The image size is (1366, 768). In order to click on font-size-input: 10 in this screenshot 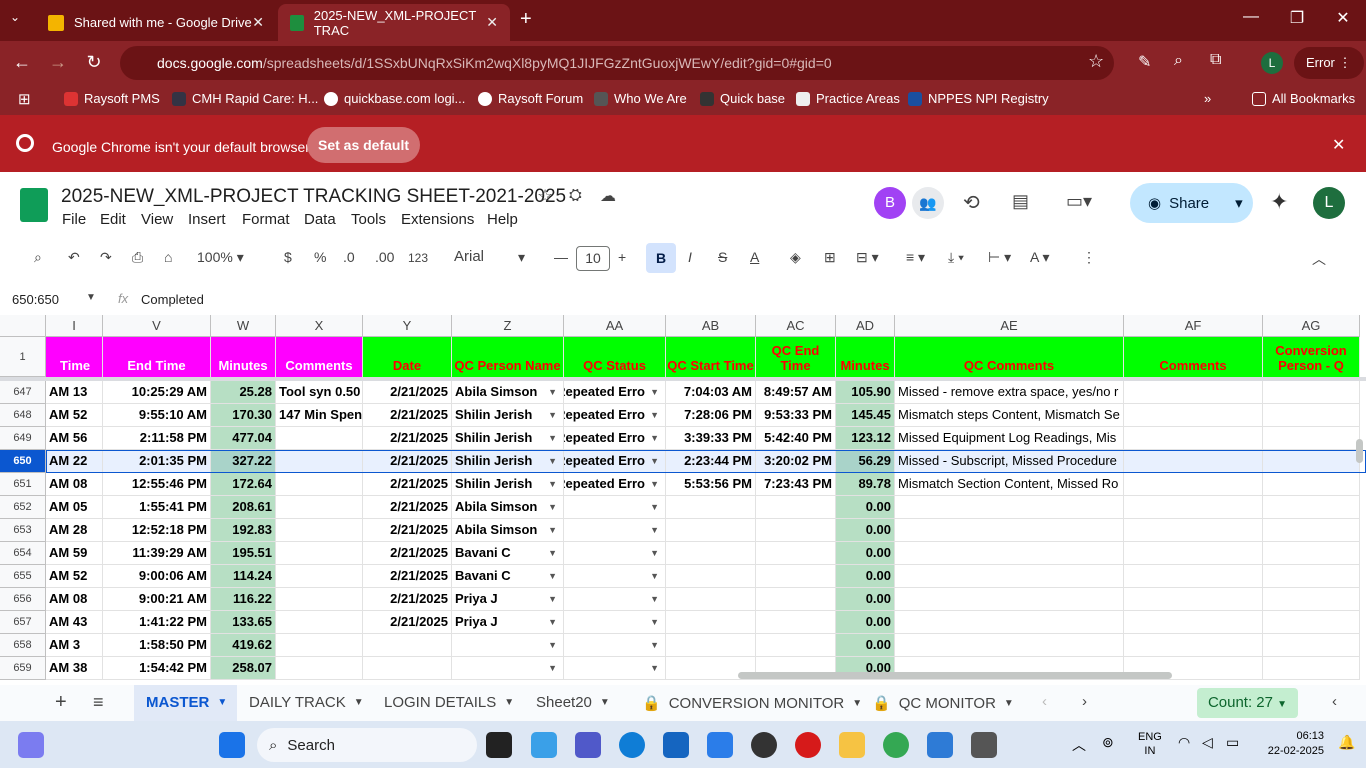, I will do `click(593, 258)`.